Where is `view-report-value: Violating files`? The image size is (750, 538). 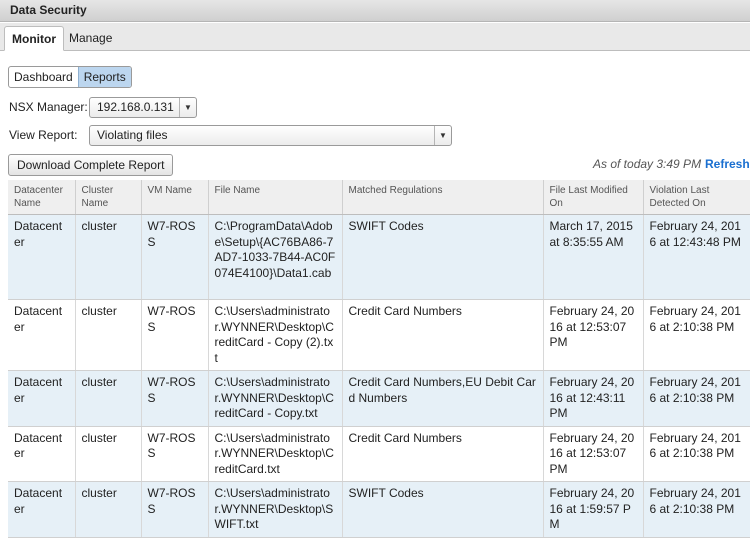 view-report-value: Violating files is located at coordinates (132, 135).